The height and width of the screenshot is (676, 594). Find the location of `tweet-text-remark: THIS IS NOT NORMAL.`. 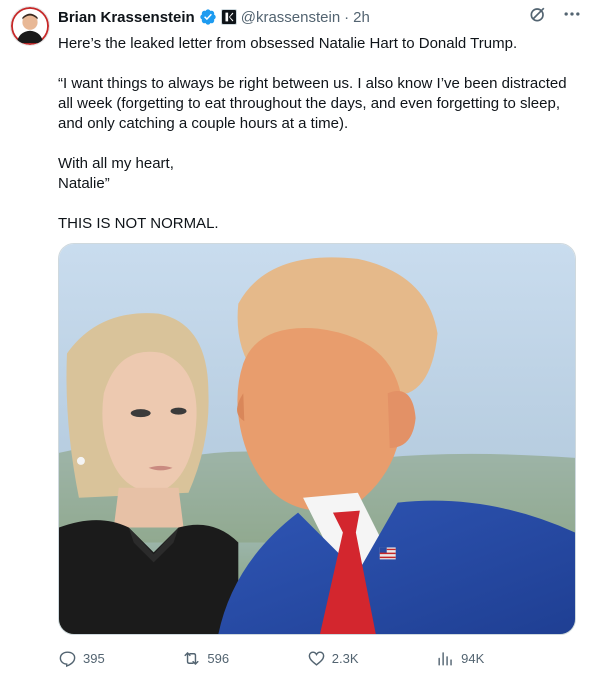

tweet-text-remark: THIS IS NOT NORMAL. is located at coordinates (138, 223).